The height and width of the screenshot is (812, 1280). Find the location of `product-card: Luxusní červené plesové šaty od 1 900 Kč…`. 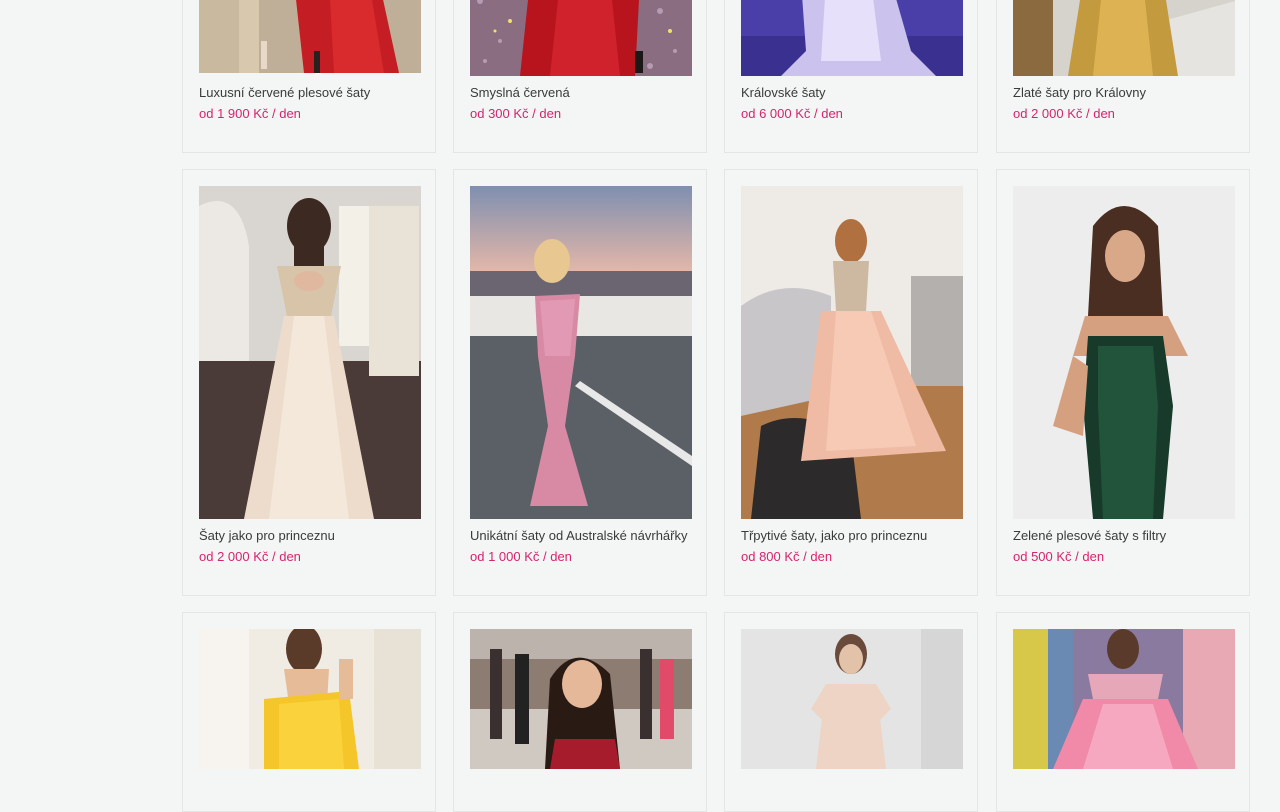

product-card: Luxusní červené plesové šaty od 1 900 Kč… is located at coordinates (309, 76).